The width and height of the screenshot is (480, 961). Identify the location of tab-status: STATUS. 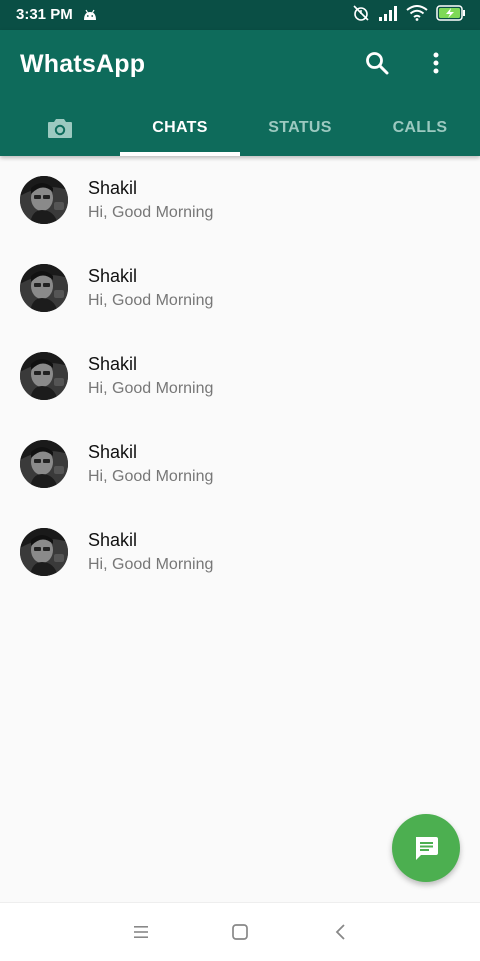
(300, 128).